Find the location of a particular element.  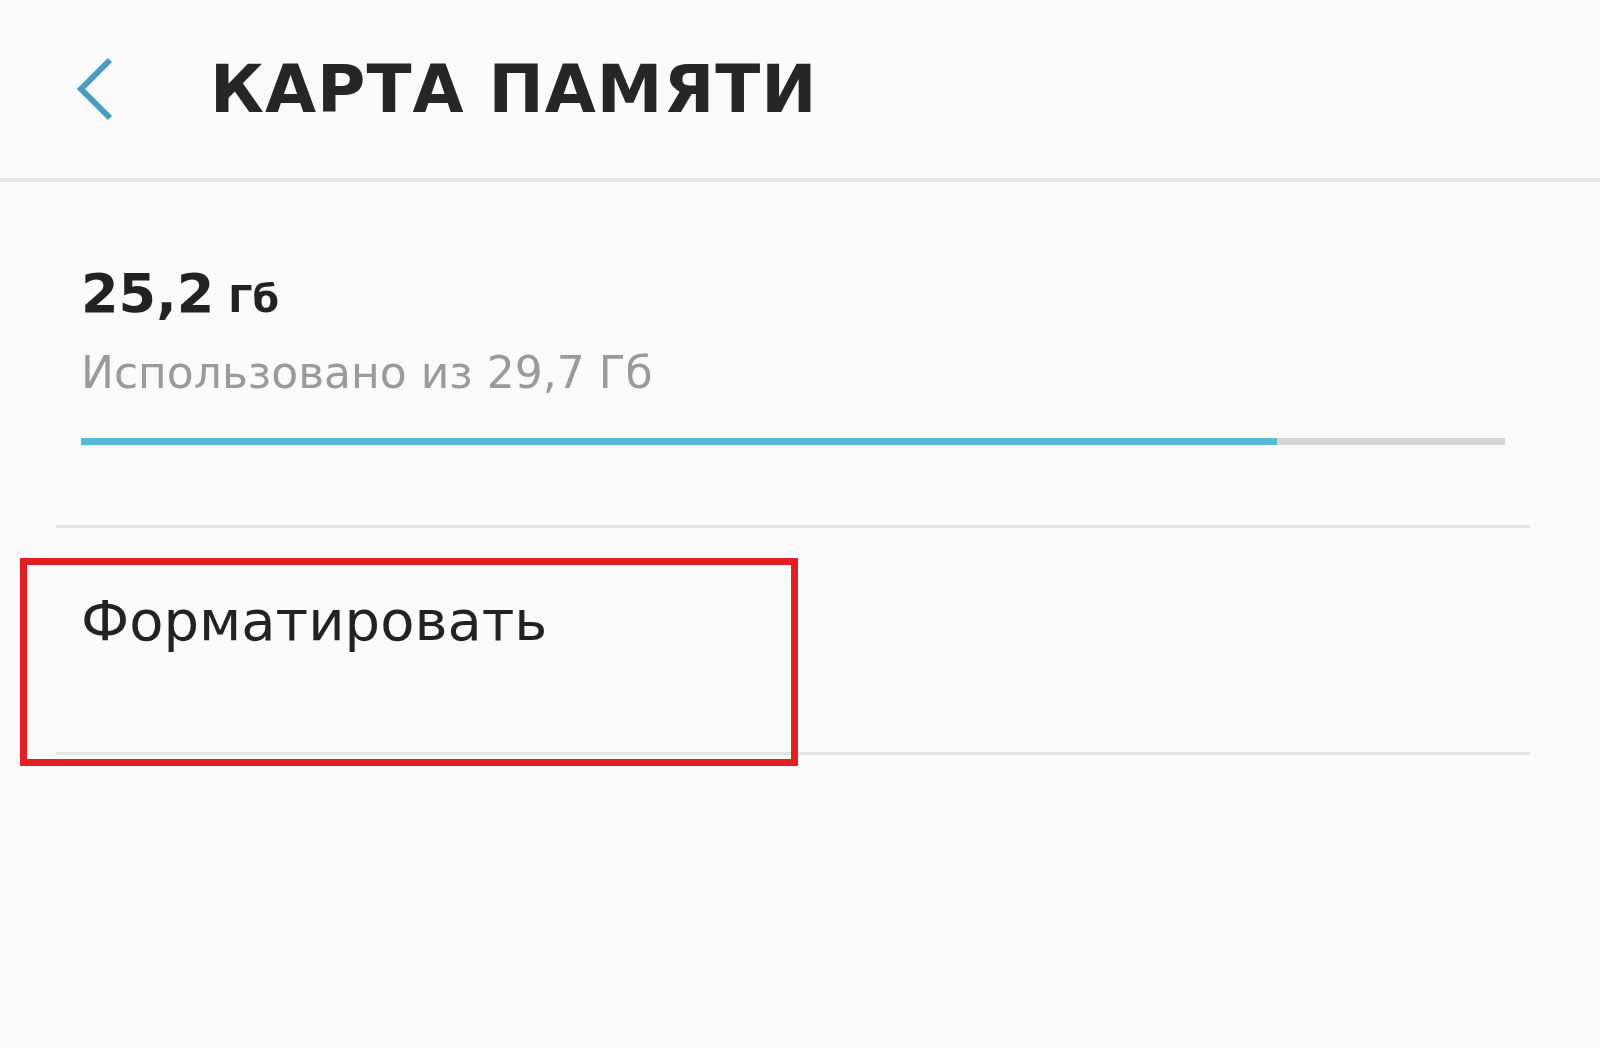

usage-caption: Использовано из 29,7 Гб is located at coordinates (367, 372).